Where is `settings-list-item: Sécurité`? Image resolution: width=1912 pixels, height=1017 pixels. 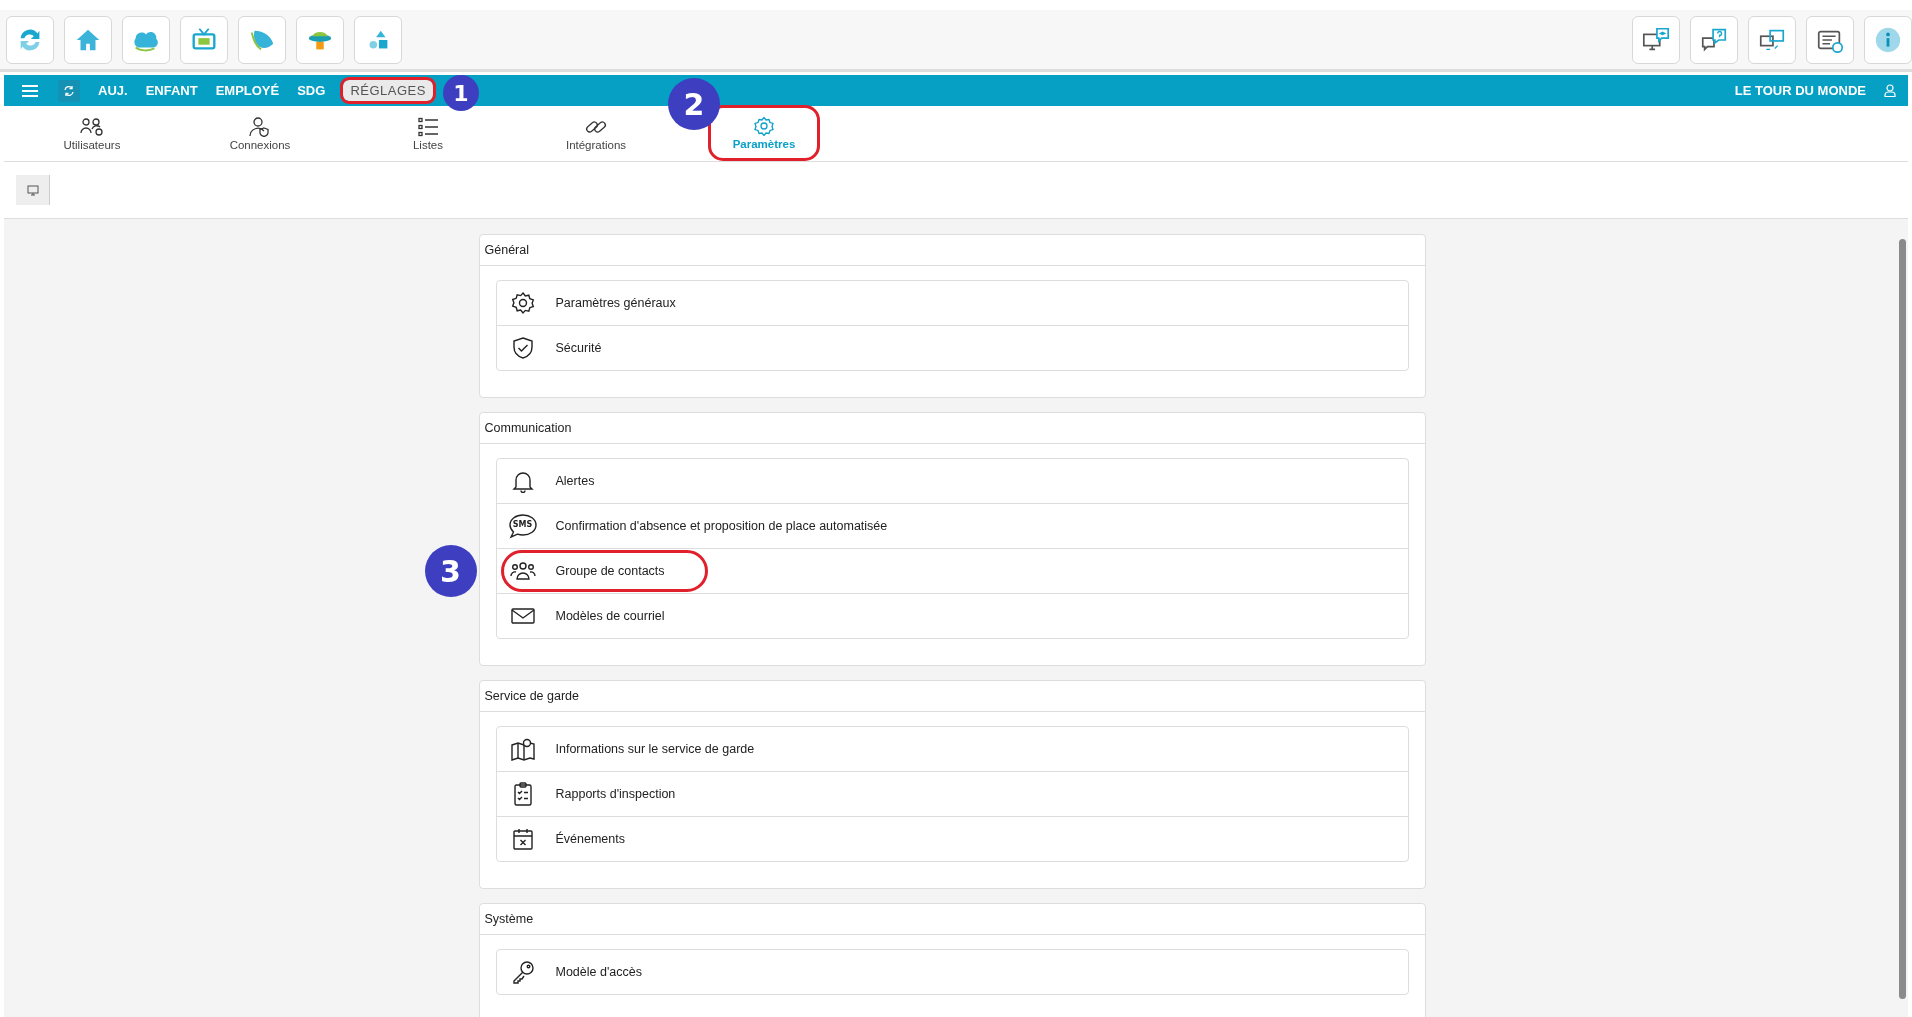
settings-list-item: Sécurité is located at coordinates (952, 347).